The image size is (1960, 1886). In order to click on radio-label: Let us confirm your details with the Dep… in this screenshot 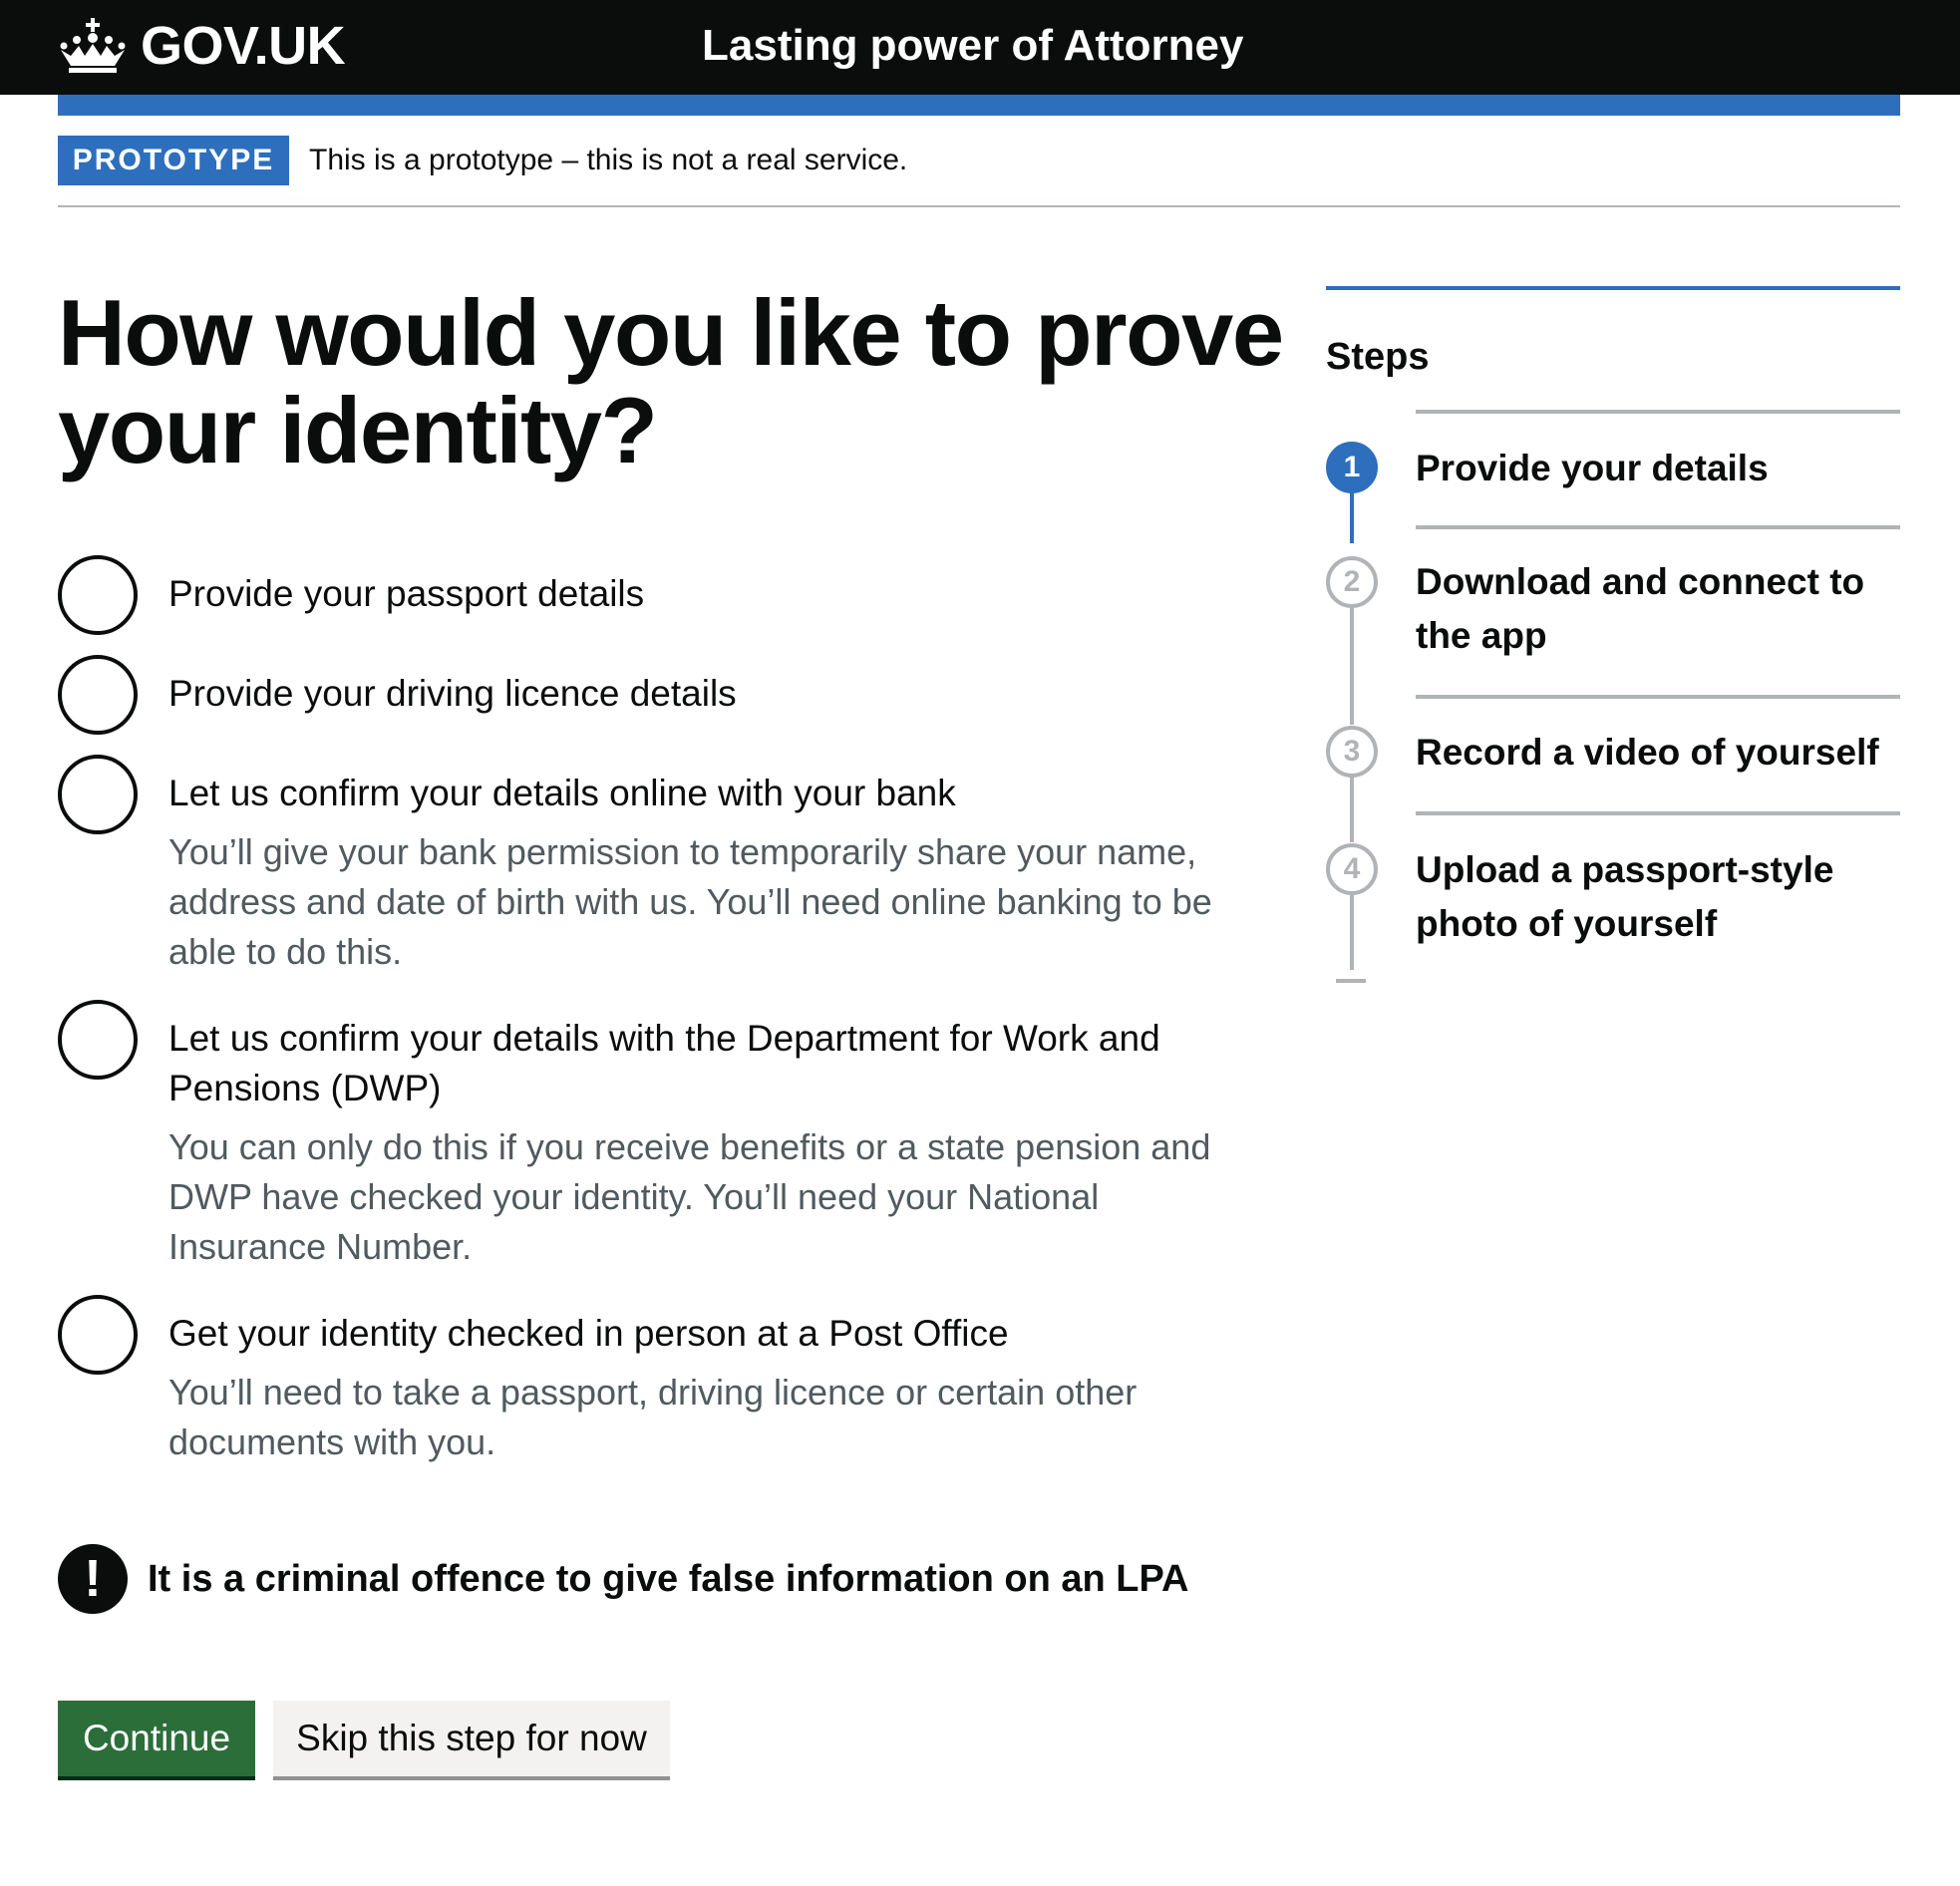, I will do `click(716, 1063)`.